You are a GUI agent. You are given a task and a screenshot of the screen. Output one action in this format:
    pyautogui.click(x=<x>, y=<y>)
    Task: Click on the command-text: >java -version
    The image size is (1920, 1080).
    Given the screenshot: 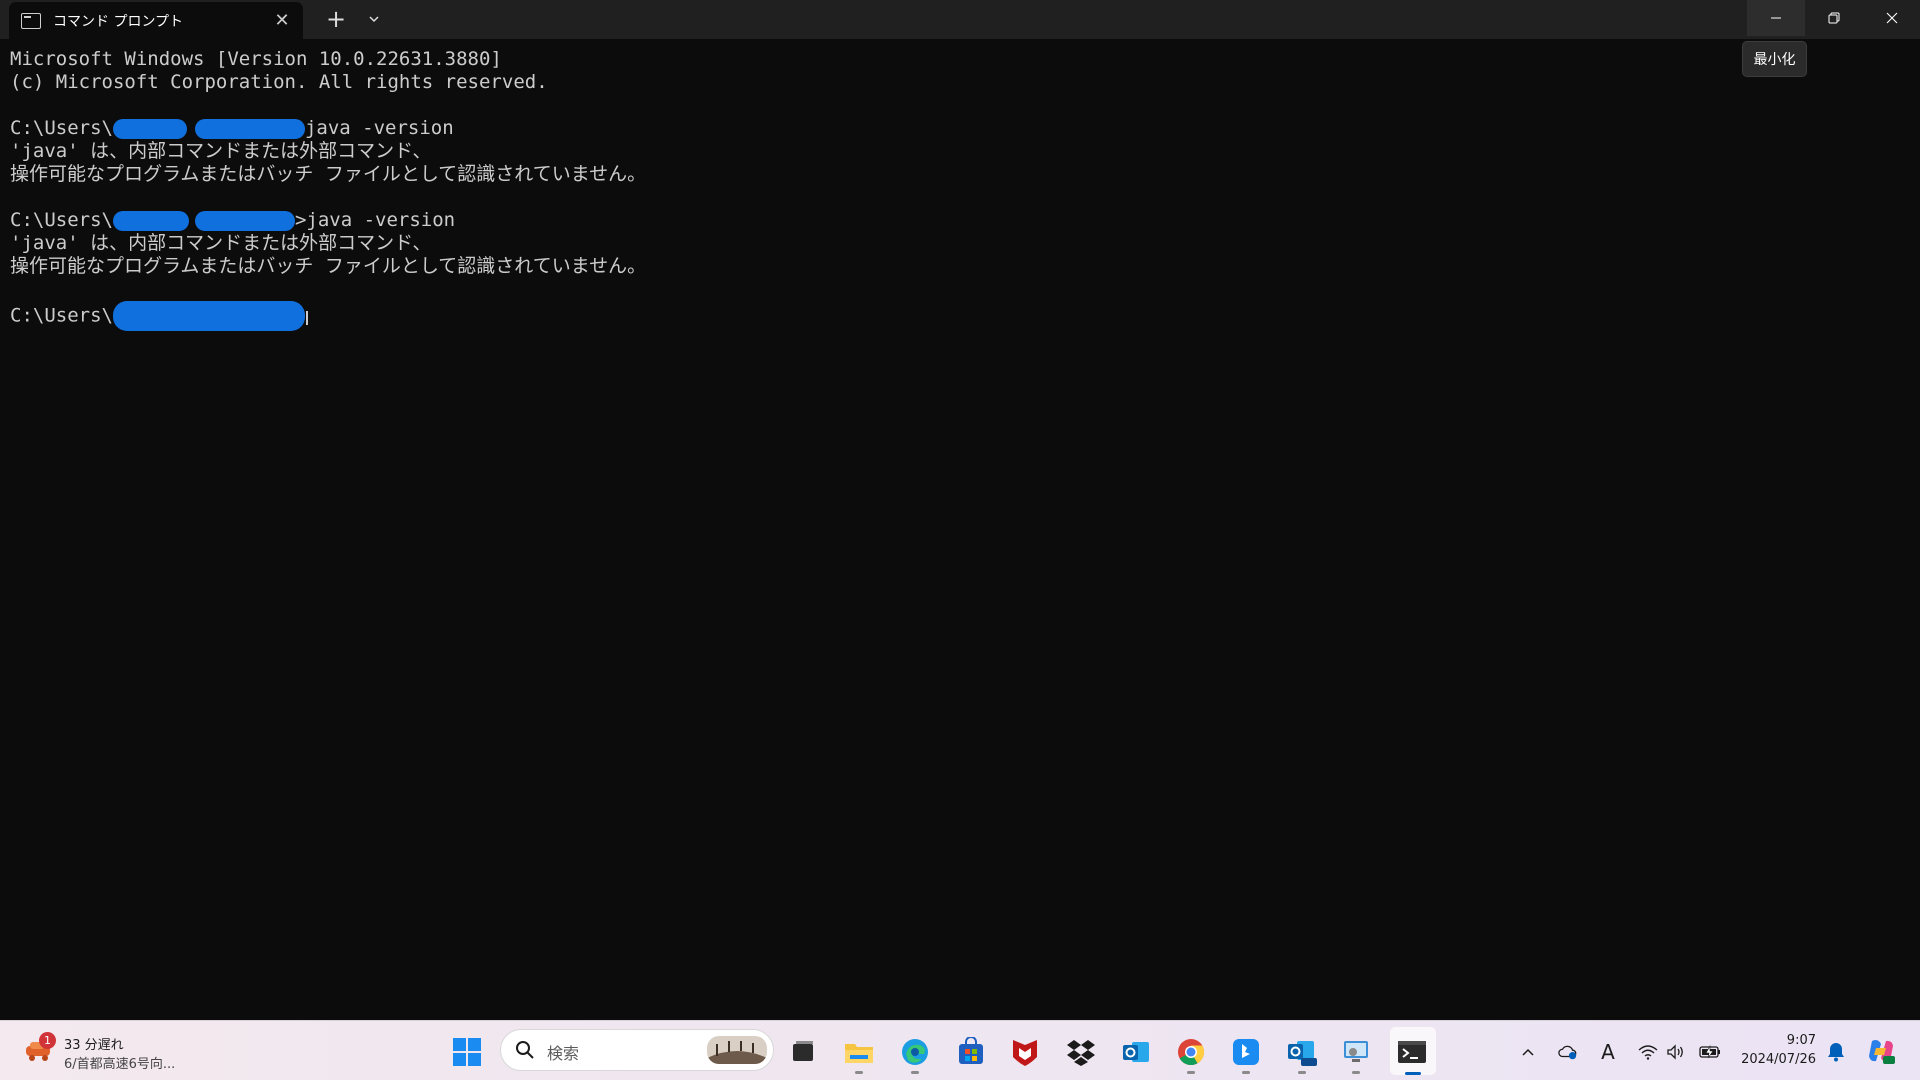 What is the action you would take?
    pyautogui.click(x=375, y=220)
    